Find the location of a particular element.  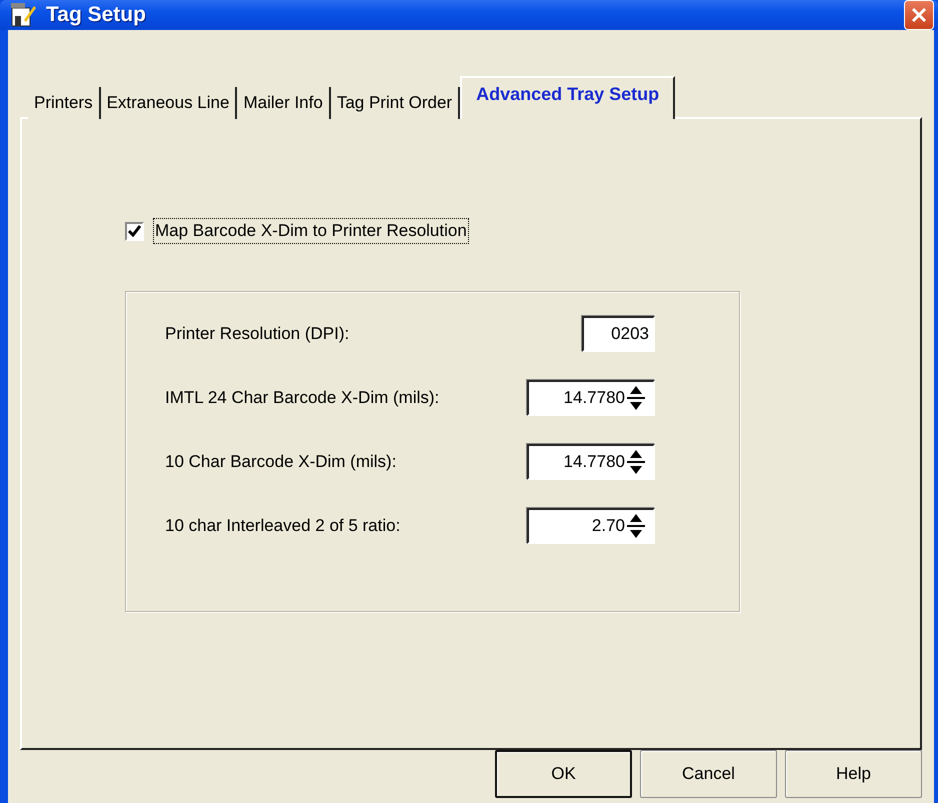

checkbox is located at coordinates (134, 231).